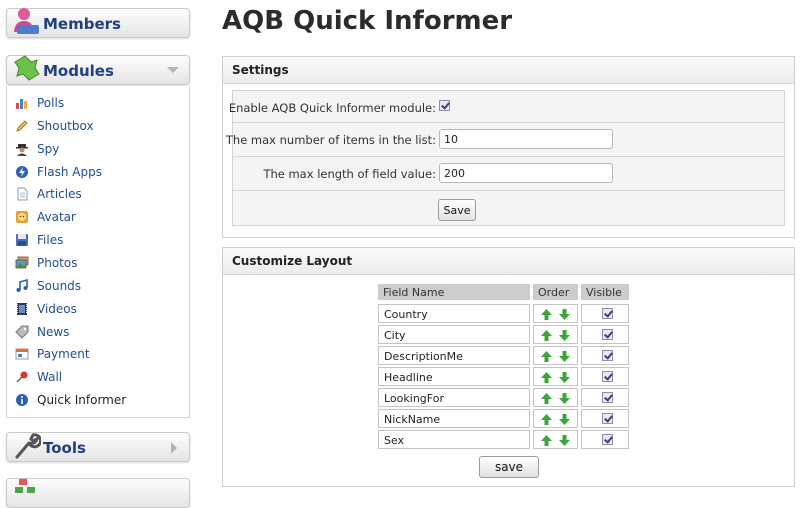 This screenshot has height=508, width=800. Describe the element at coordinates (22, 240) in the screenshot. I see `floppy-disk-icon` at that location.